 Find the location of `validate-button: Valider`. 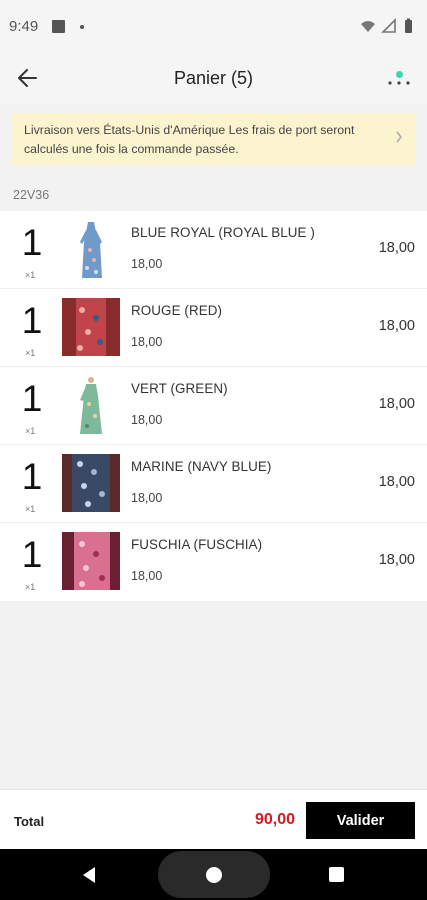

validate-button: Valider is located at coordinates (360, 820).